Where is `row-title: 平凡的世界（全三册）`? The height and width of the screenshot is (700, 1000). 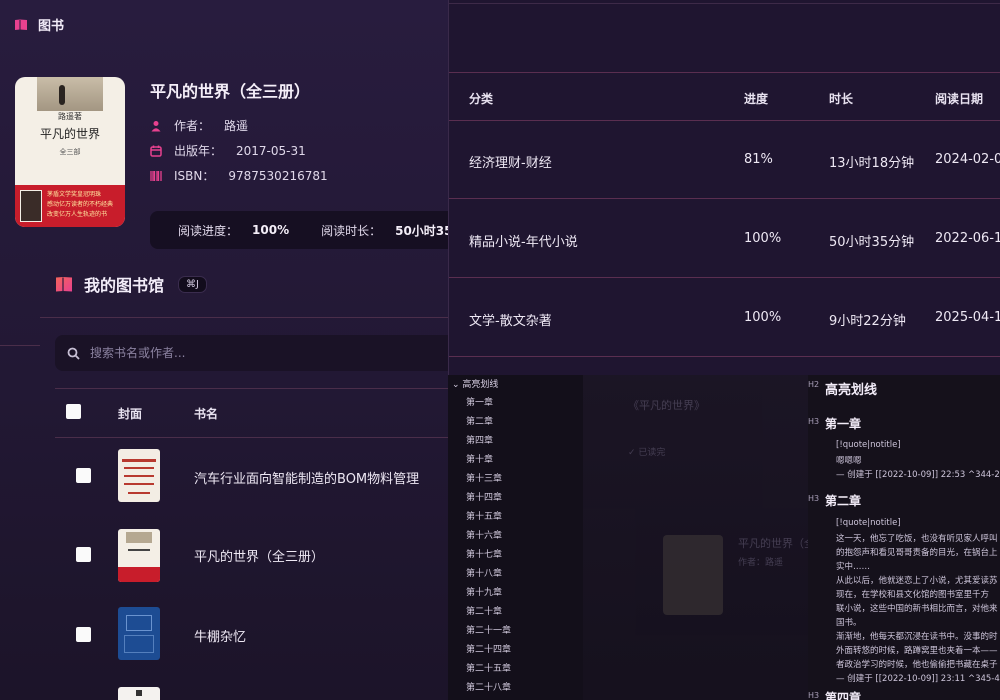 row-title: 平凡的世界（全三册） is located at coordinates (259, 555).